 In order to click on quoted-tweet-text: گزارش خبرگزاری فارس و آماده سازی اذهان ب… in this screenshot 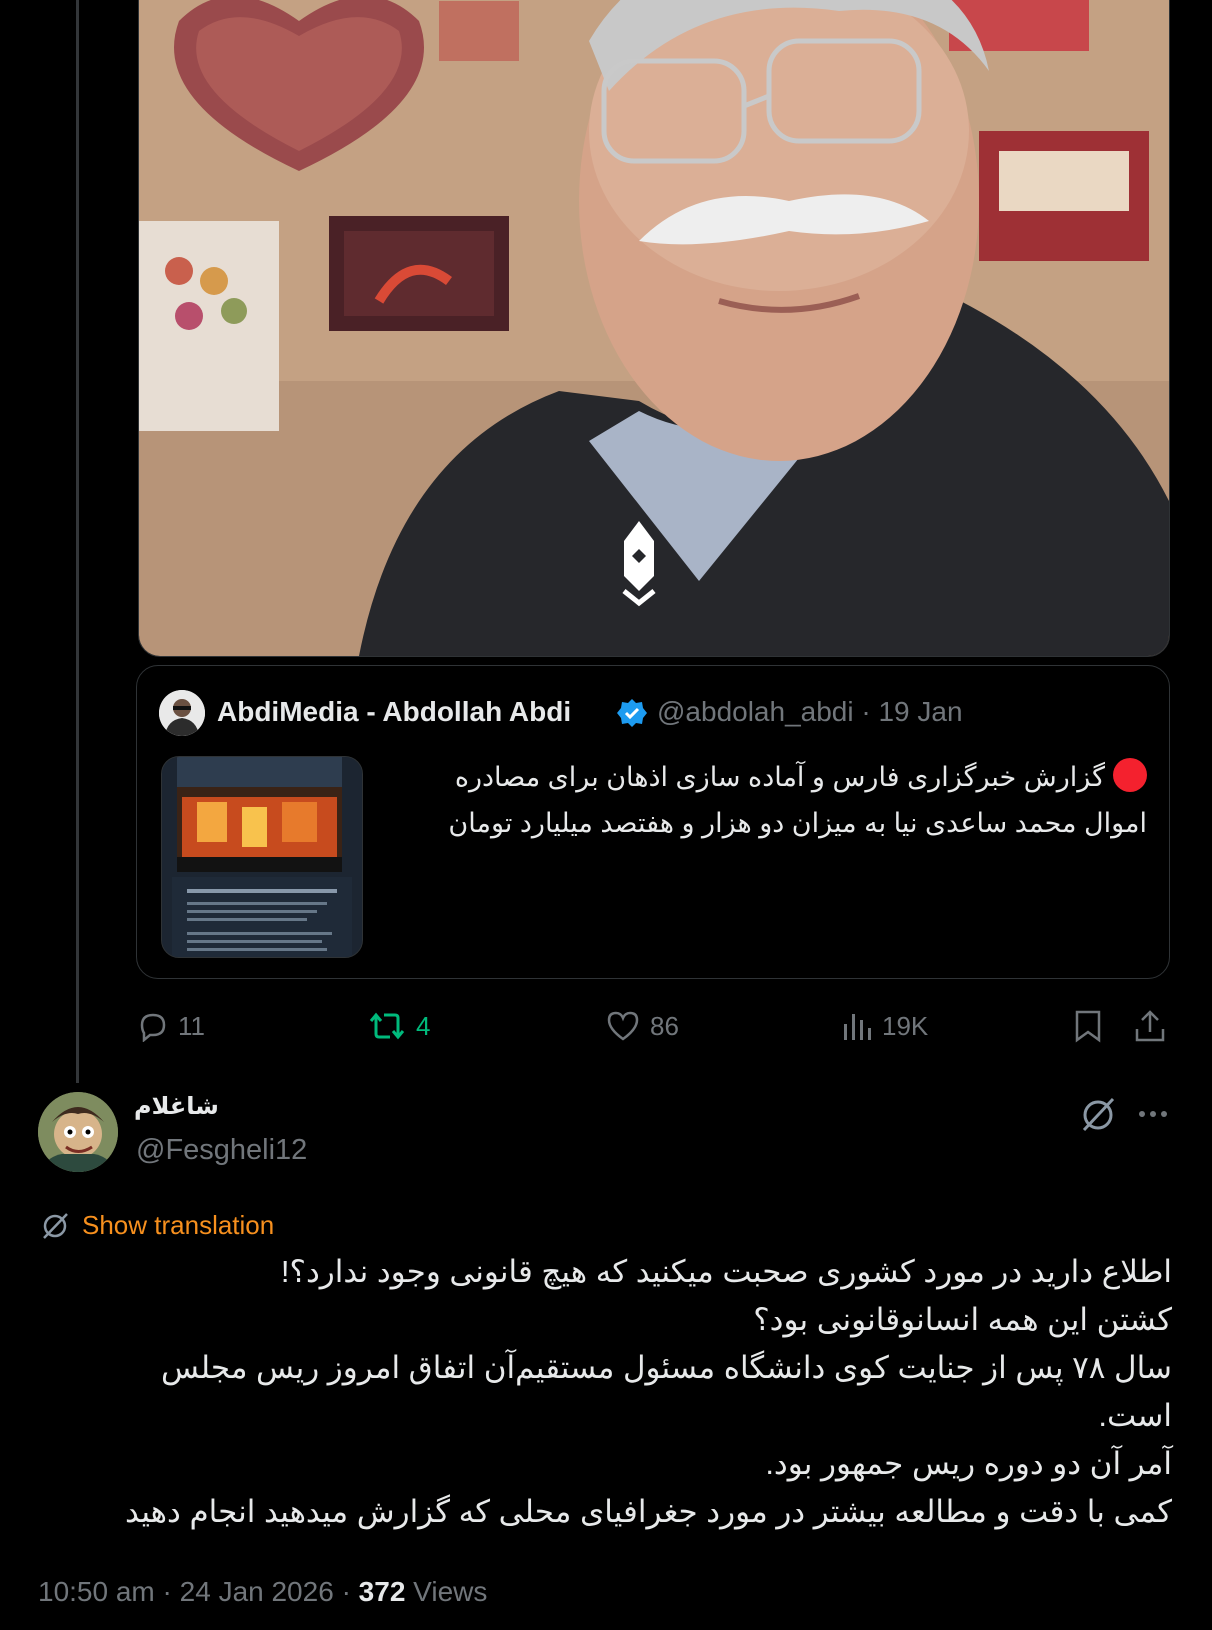, I will do `click(767, 800)`.